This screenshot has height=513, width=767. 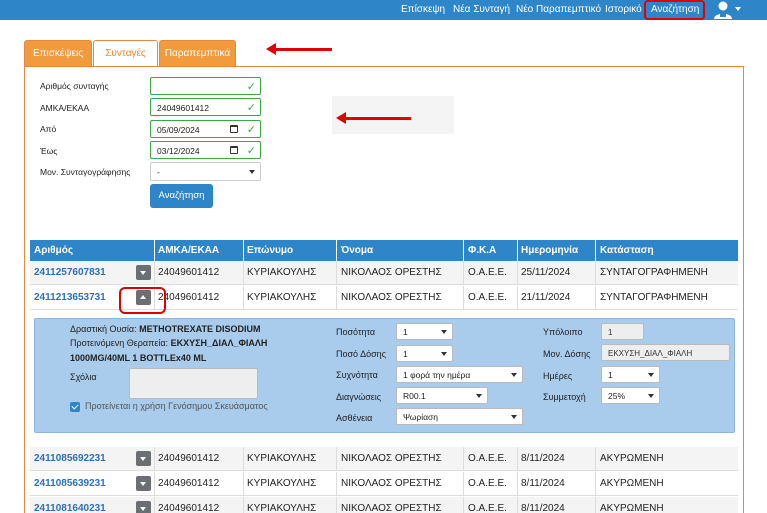 What do you see at coordinates (197, 53) in the screenshot?
I see `tab-referrals: Παραπεμπτικά` at bounding box center [197, 53].